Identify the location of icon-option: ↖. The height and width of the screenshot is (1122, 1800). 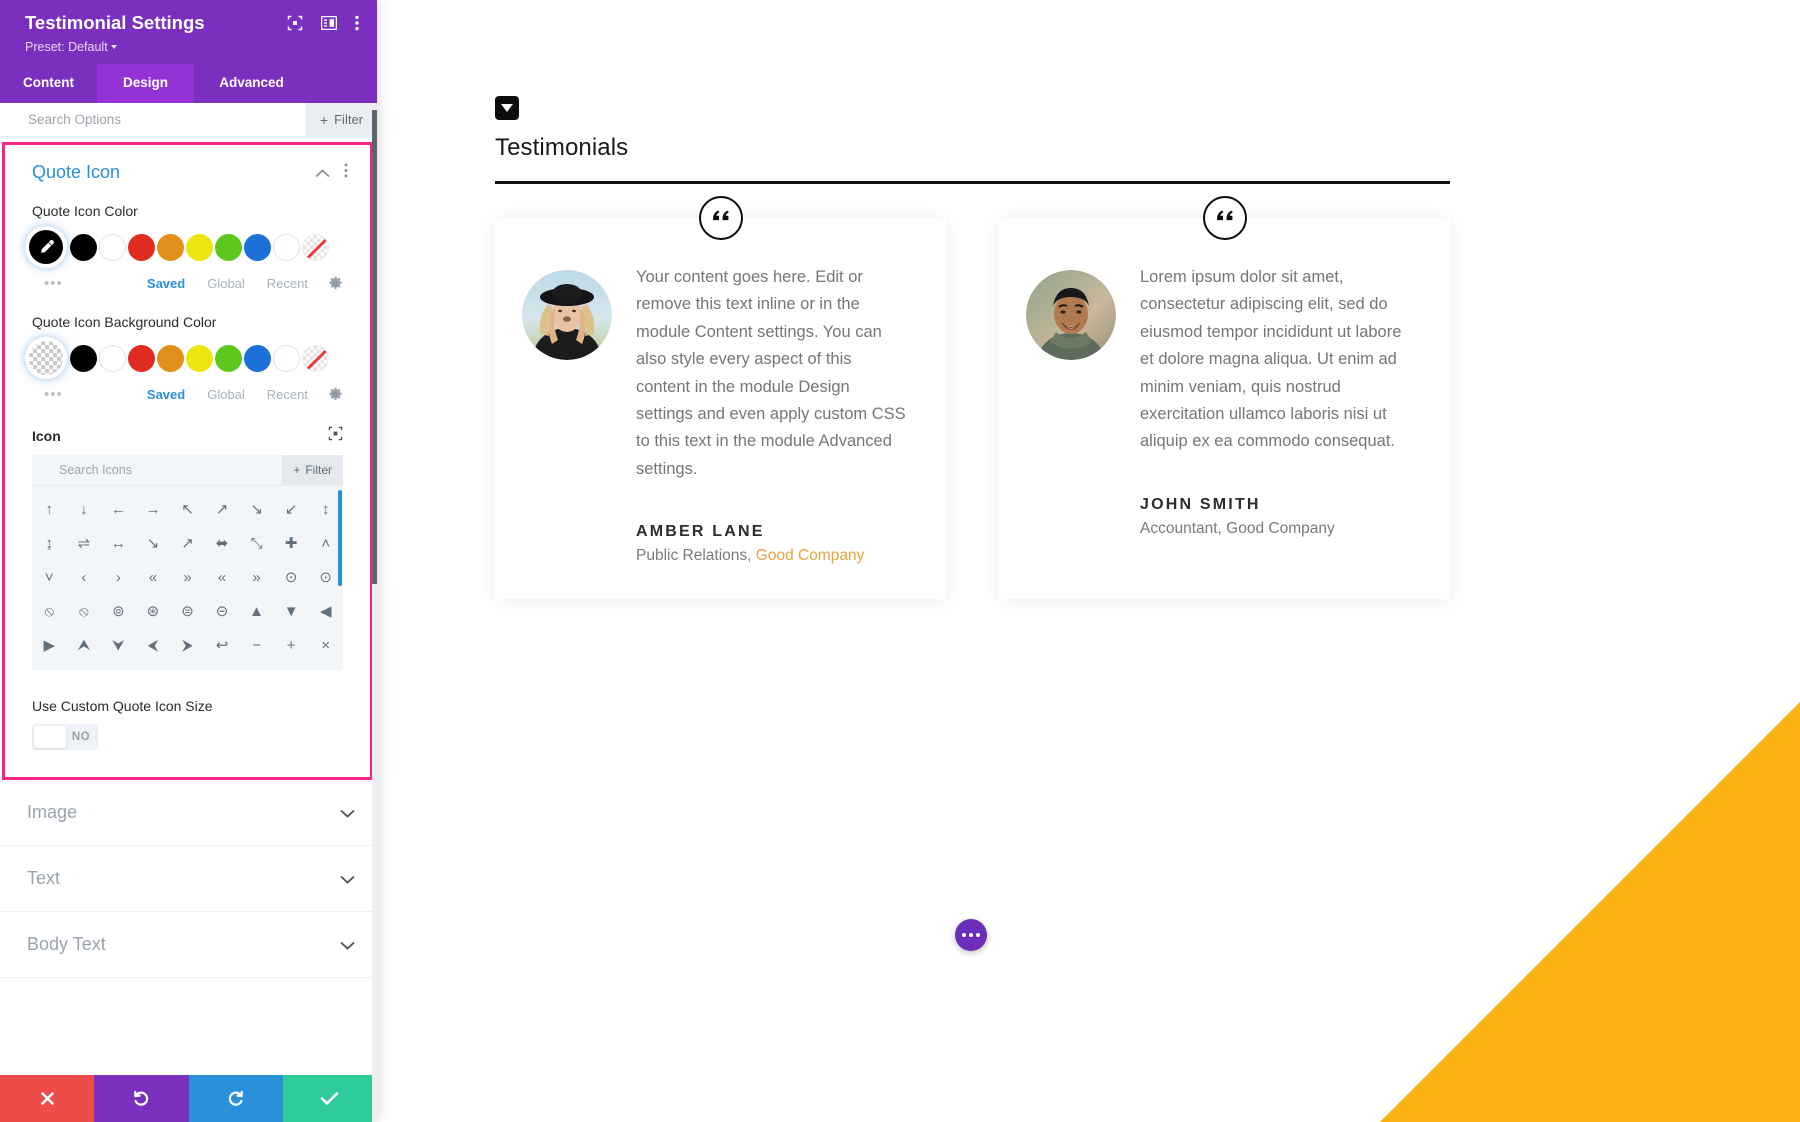
(187, 509).